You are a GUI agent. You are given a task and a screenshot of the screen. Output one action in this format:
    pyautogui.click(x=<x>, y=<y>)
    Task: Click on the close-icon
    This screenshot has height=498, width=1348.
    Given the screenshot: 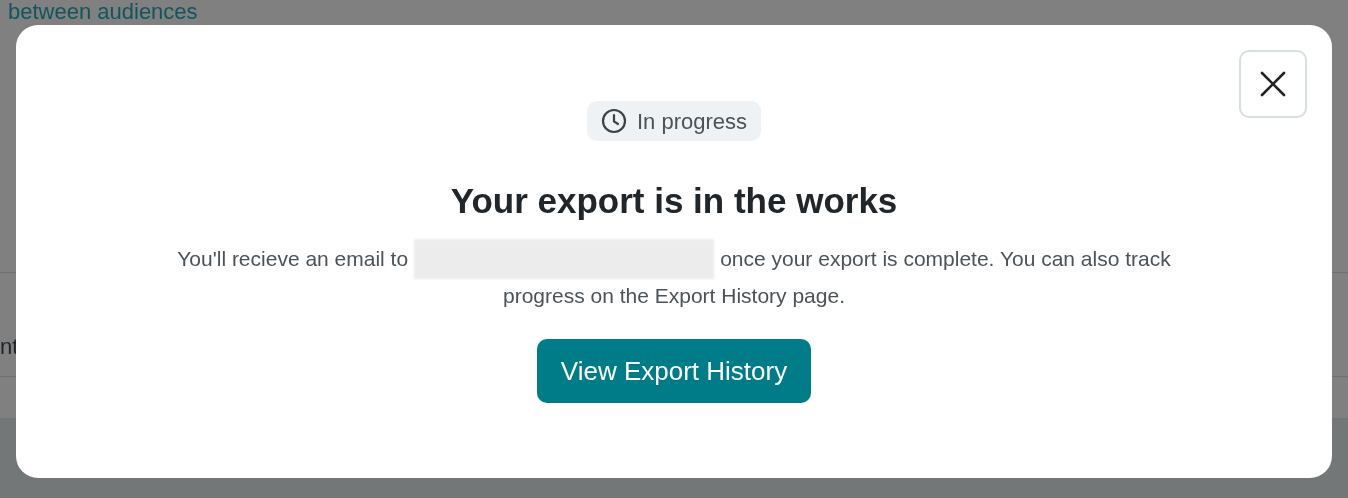 What is the action you would take?
    pyautogui.click(x=1273, y=84)
    